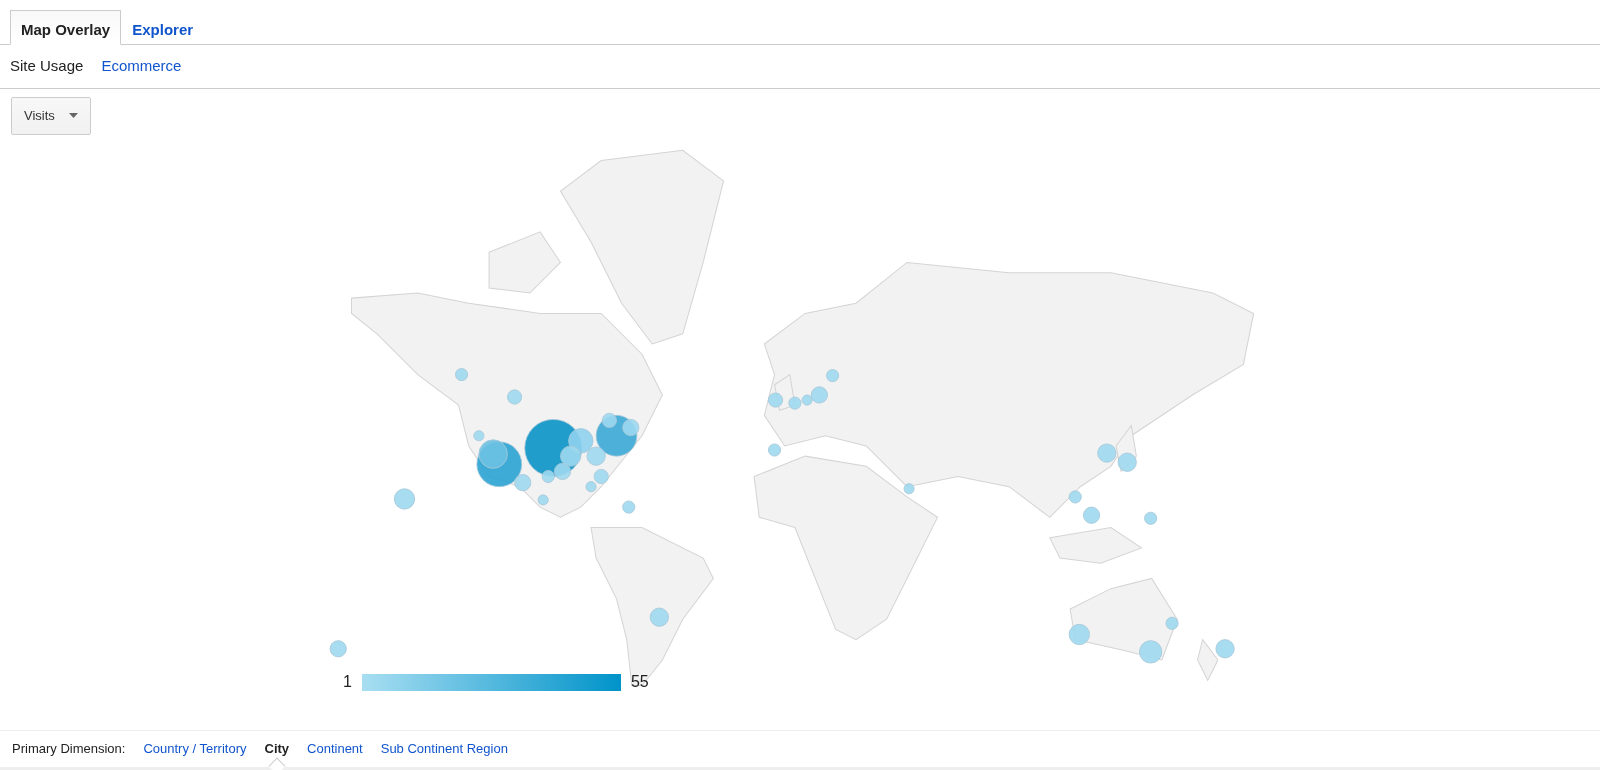 This screenshot has width=1600, height=770. What do you see at coordinates (277, 749) in the screenshot?
I see `dimension-link: City` at bounding box center [277, 749].